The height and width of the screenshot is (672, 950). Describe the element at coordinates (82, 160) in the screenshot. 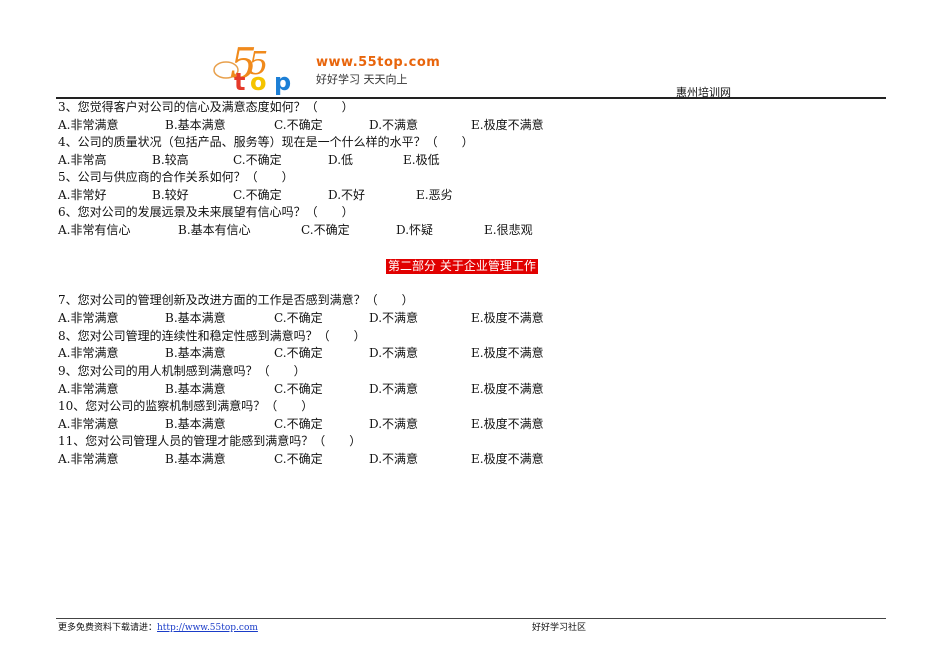

I see `answer-option: A.非常高` at that location.